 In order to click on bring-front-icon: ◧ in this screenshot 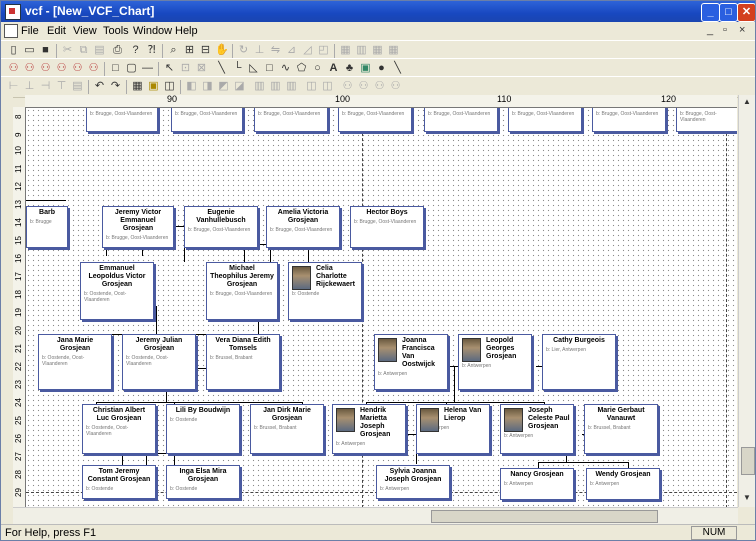, I will do `click(191, 86)`.